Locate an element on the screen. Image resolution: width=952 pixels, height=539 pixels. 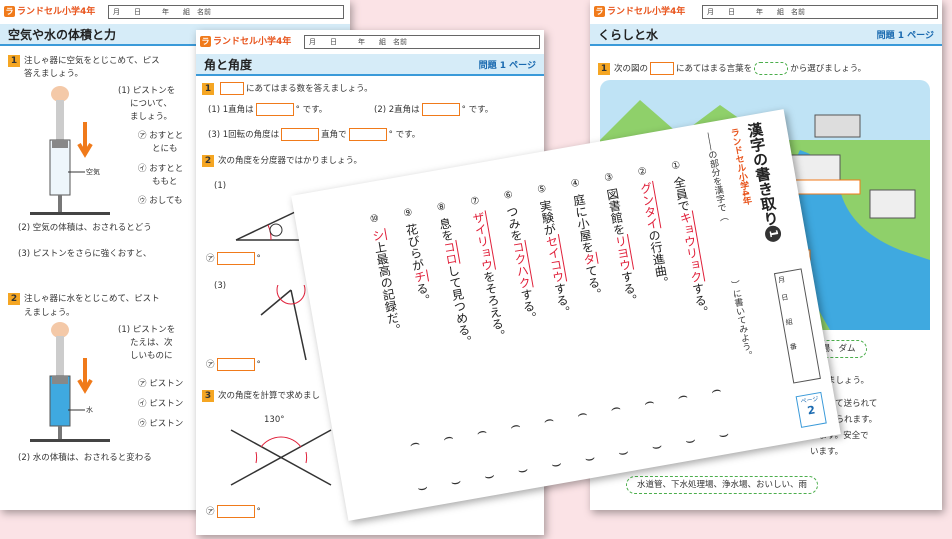
q2-option-c: ㋒ ピストン is located at coordinates (161, 424).